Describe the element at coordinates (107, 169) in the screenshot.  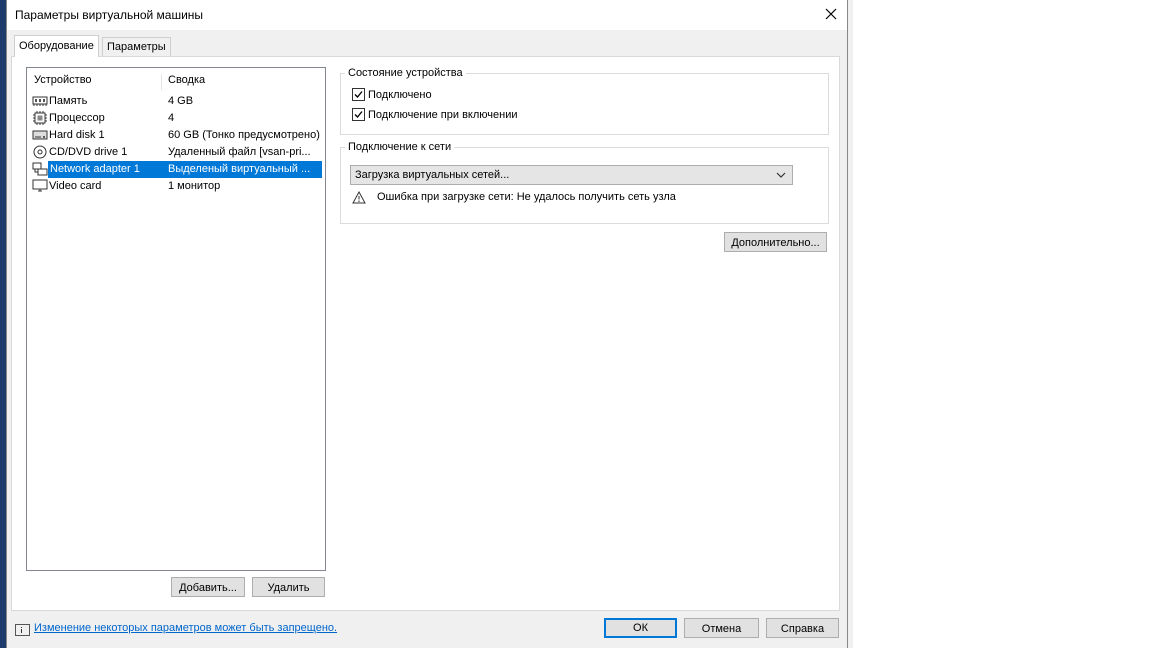
I see `device-name: Network adapter 1` at that location.